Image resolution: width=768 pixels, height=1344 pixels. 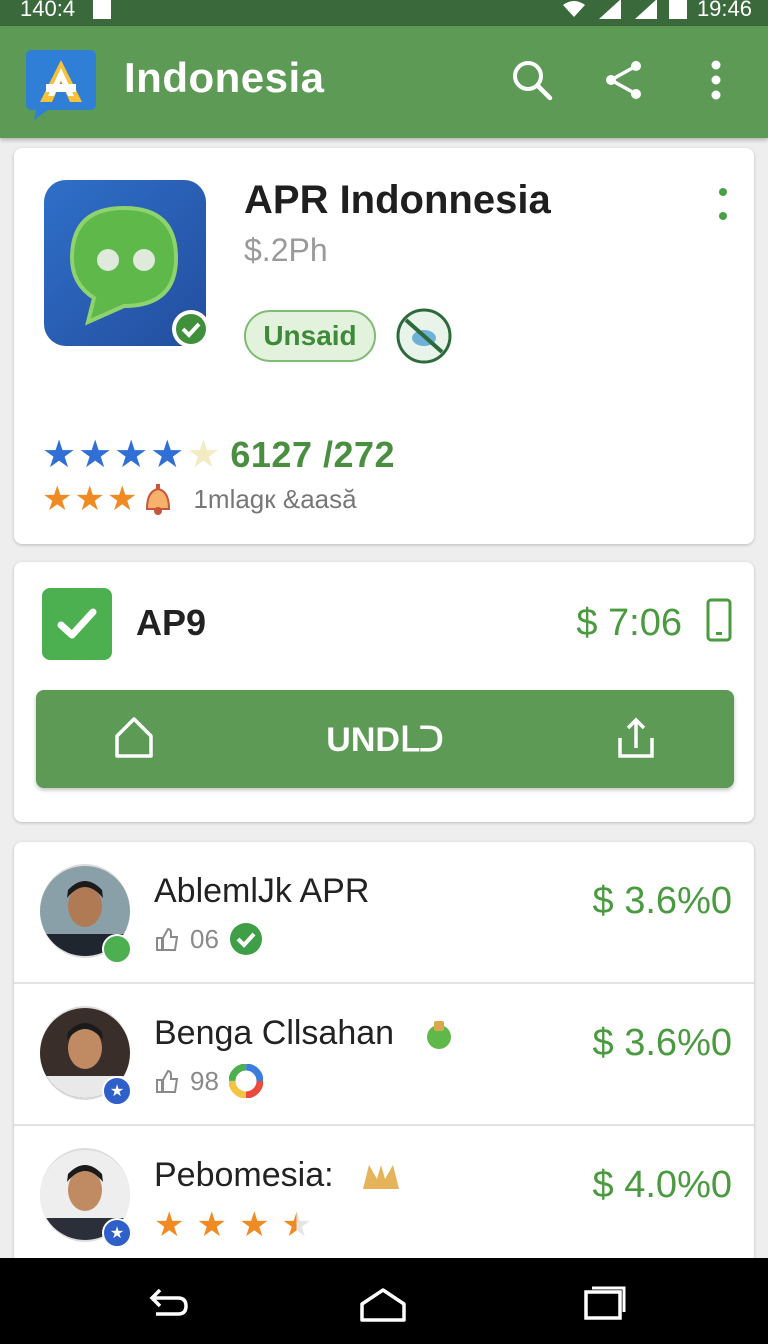 What do you see at coordinates (662, 1185) in the screenshot?
I see `row-price: $ 4.0%0` at bounding box center [662, 1185].